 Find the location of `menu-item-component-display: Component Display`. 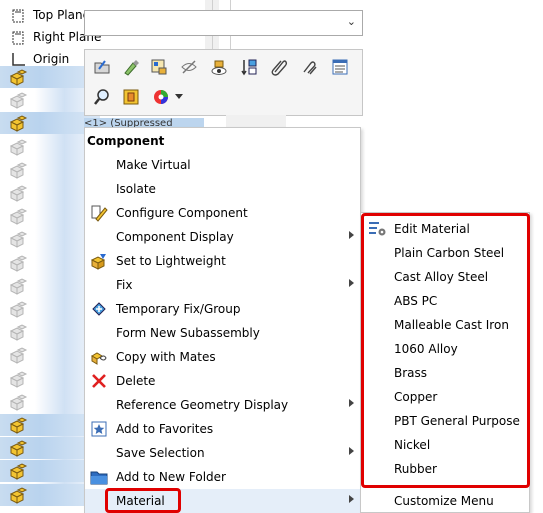

menu-item-component-display: Component Display is located at coordinates (222, 237).